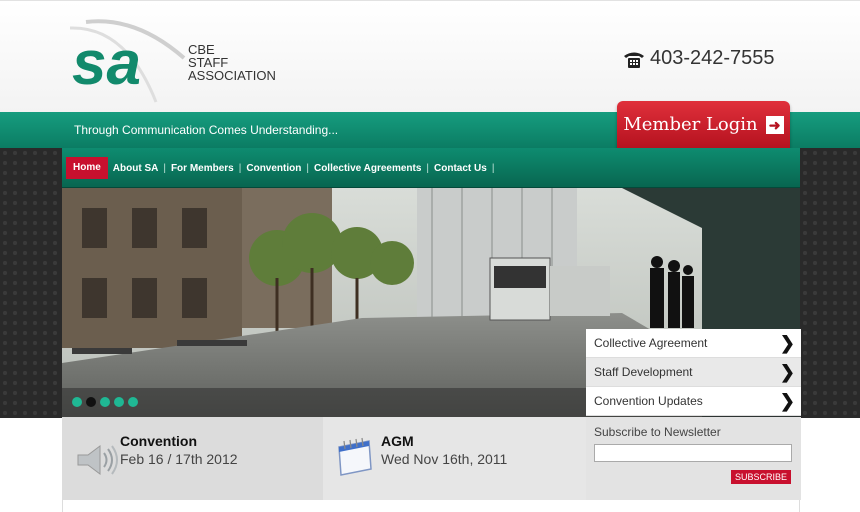 Image resolution: width=860 pixels, height=512 pixels. What do you see at coordinates (431, 506) in the screenshot?
I see `content-area` at bounding box center [431, 506].